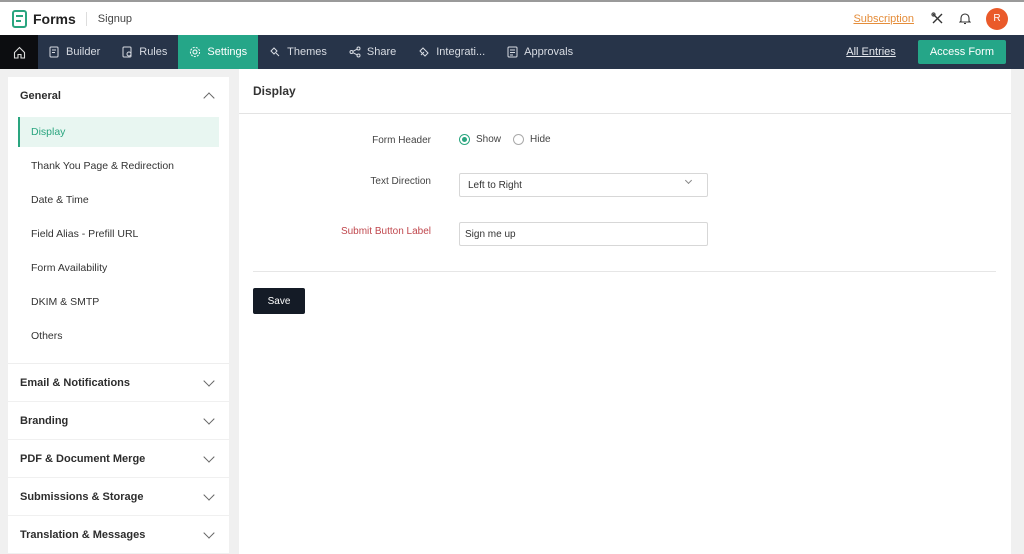 Image resolution: width=1024 pixels, height=554 pixels. What do you see at coordinates (997, 18) in the screenshot?
I see `user-avatar: R` at bounding box center [997, 18].